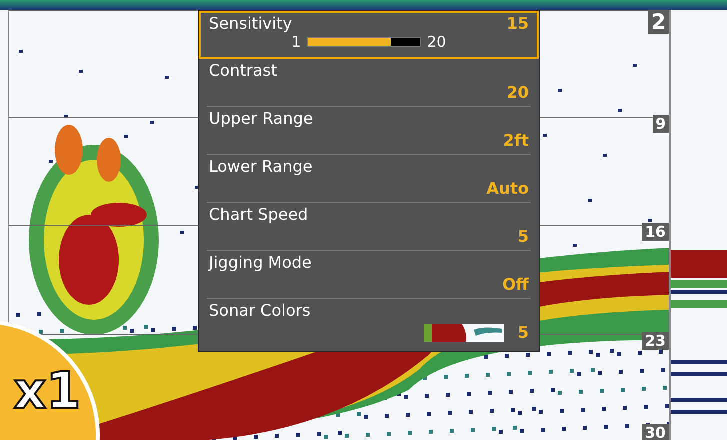 The width and height of the screenshot is (727, 440). What do you see at coordinates (297, 42) in the screenshot?
I see `slider-min-label: 1` at bounding box center [297, 42].